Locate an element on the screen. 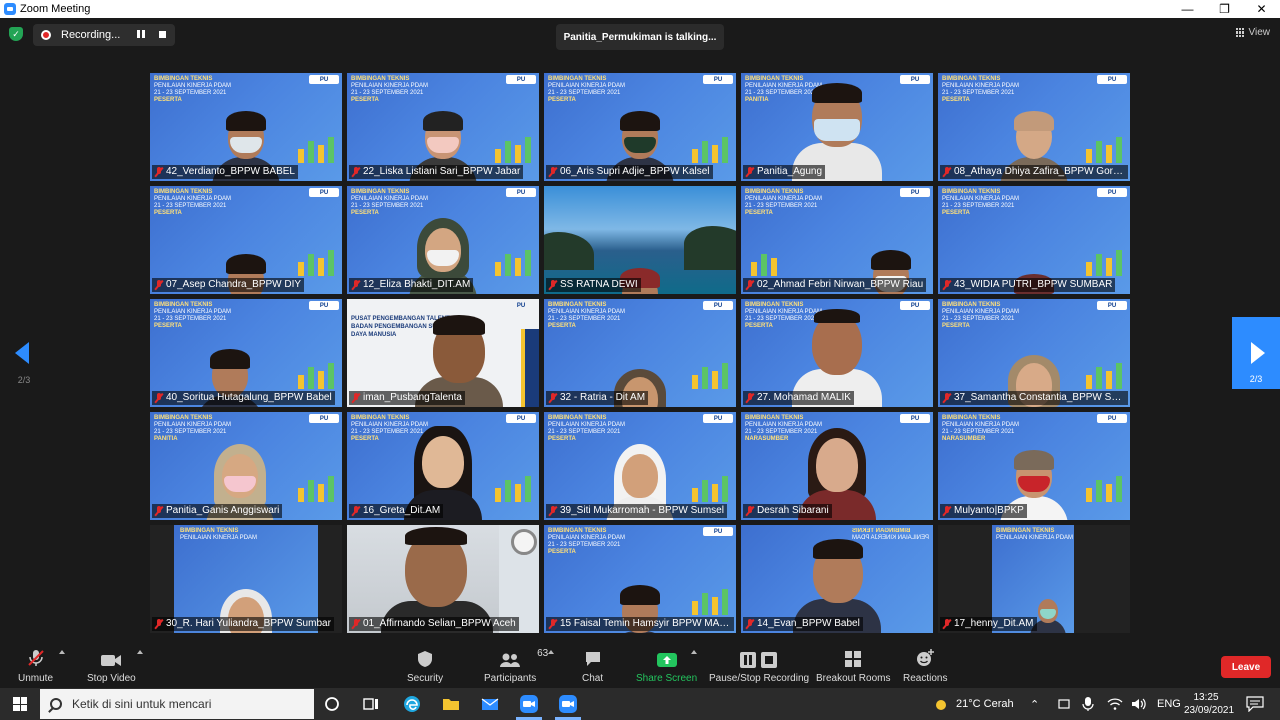  participants-button: 63 Participants is located at coordinates (516, 666).